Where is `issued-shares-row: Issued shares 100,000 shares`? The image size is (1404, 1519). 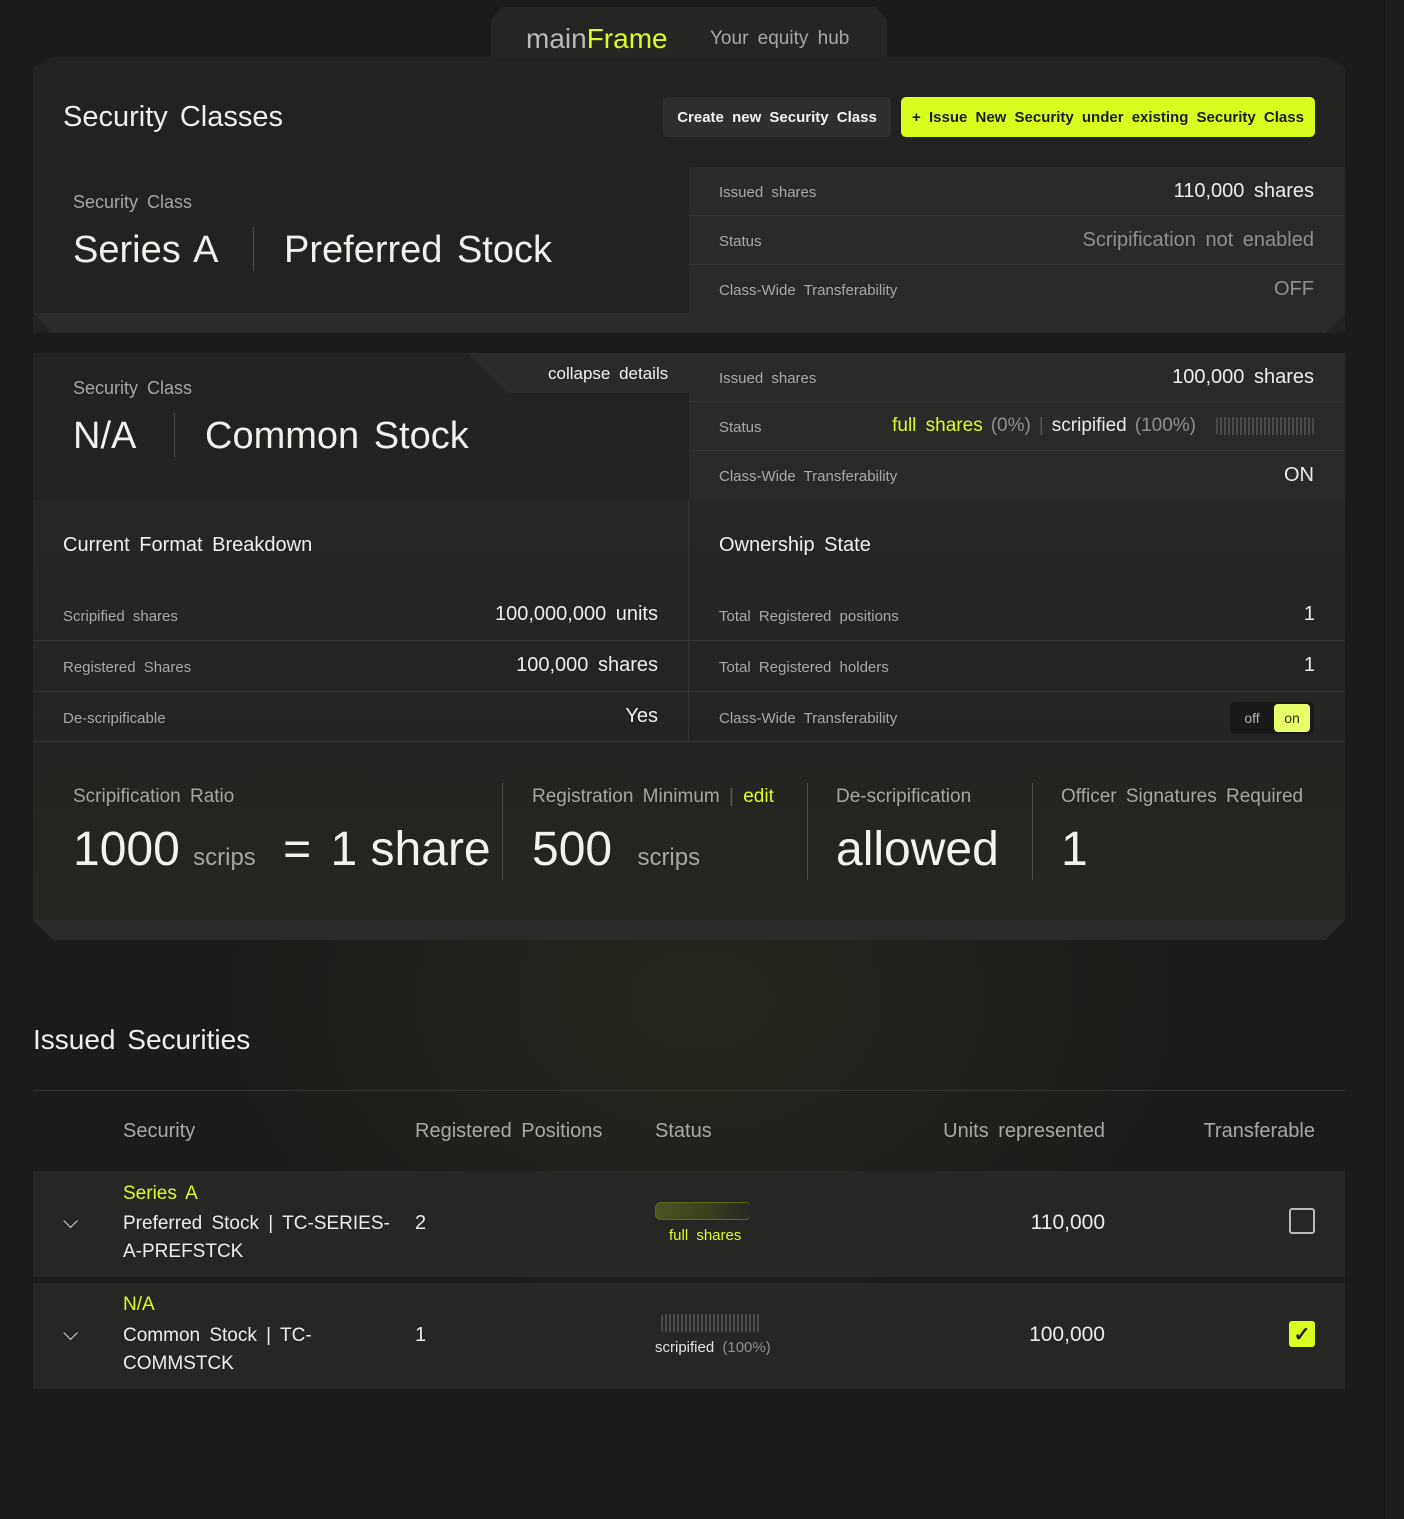 issued-shares-row: Issued shares 100,000 shares is located at coordinates (1017, 377).